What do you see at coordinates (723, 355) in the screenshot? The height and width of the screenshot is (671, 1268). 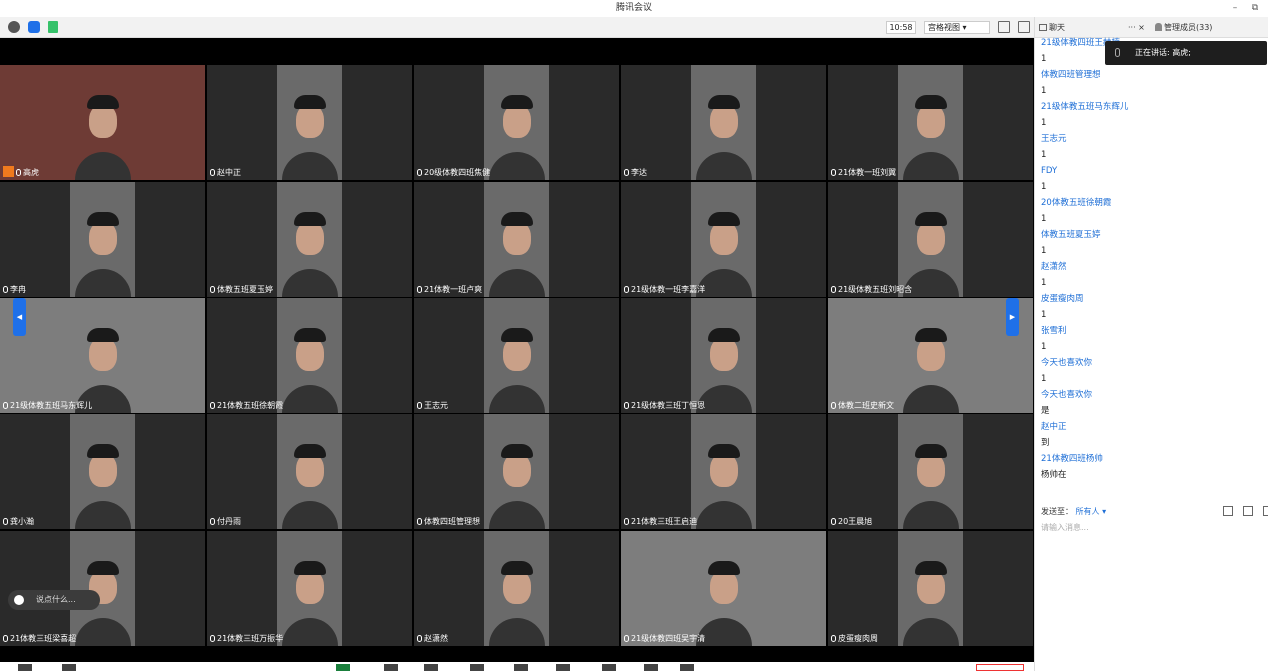 I see `participant-tile: 21级体教三班丁恒恩` at bounding box center [723, 355].